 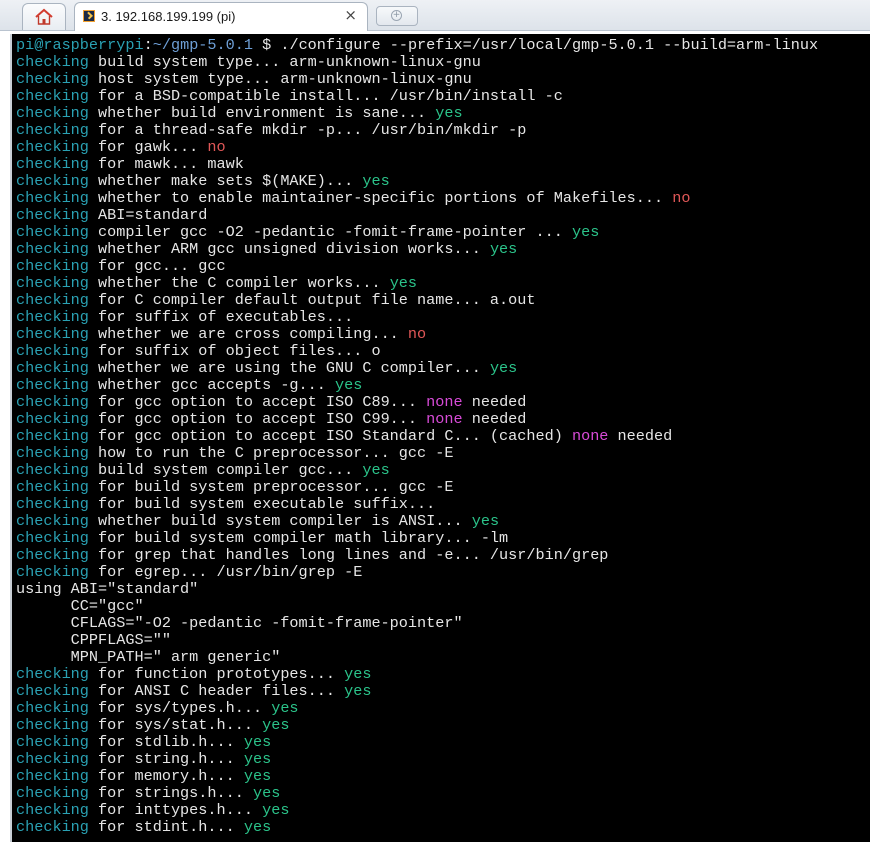 What do you see at coordinates (435, 847) in the screenshot?
I see `status-strip` at bounding box center [435, 847].